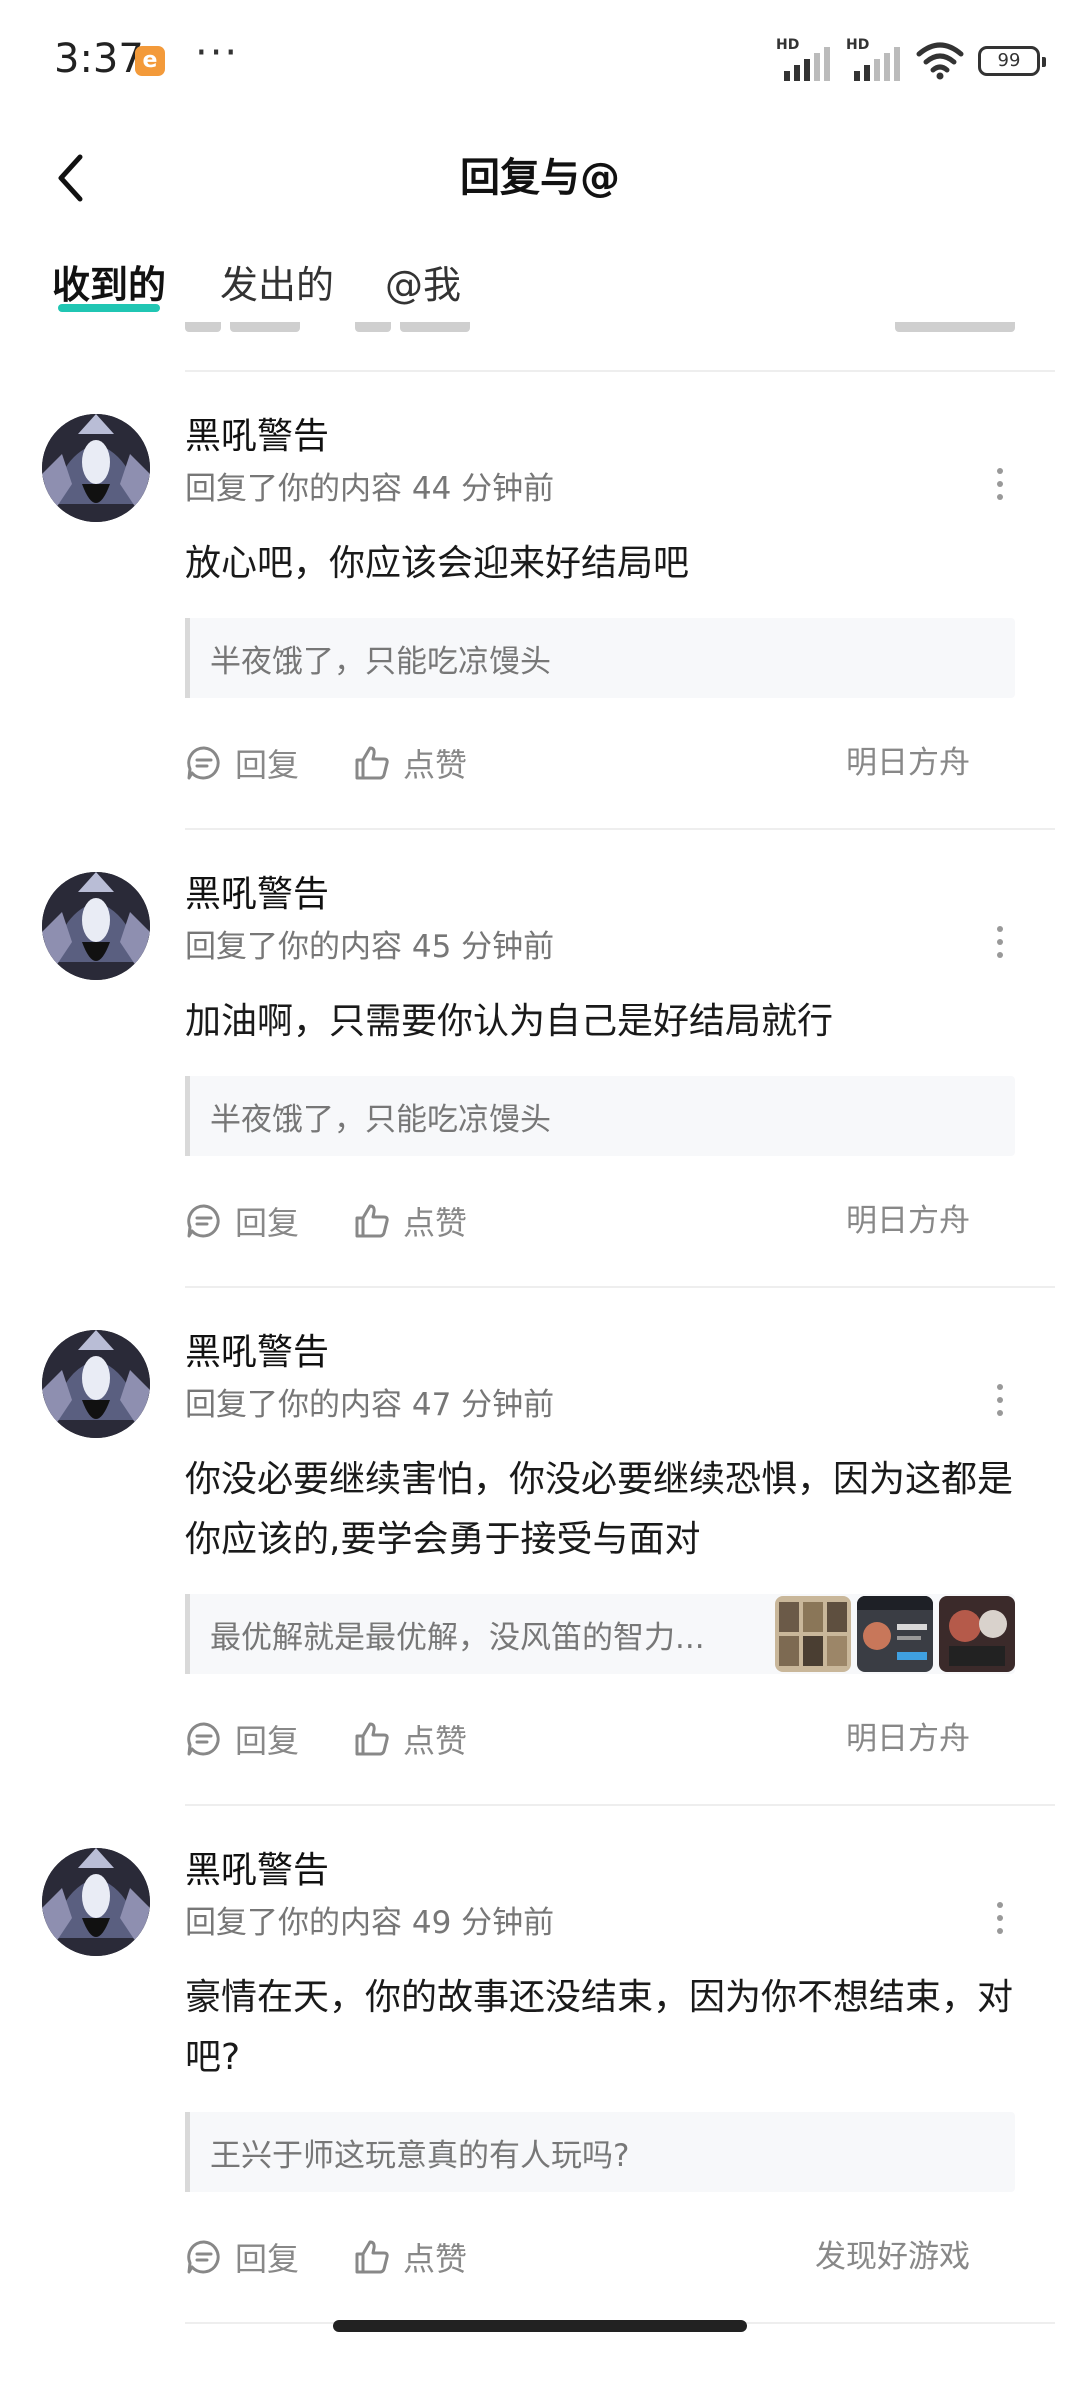 This screenshot has height=2400, width=1080. Describe the element at coordinates (217, 53) in the screenshot. I see `more-notifications-icon: ···` at that location.